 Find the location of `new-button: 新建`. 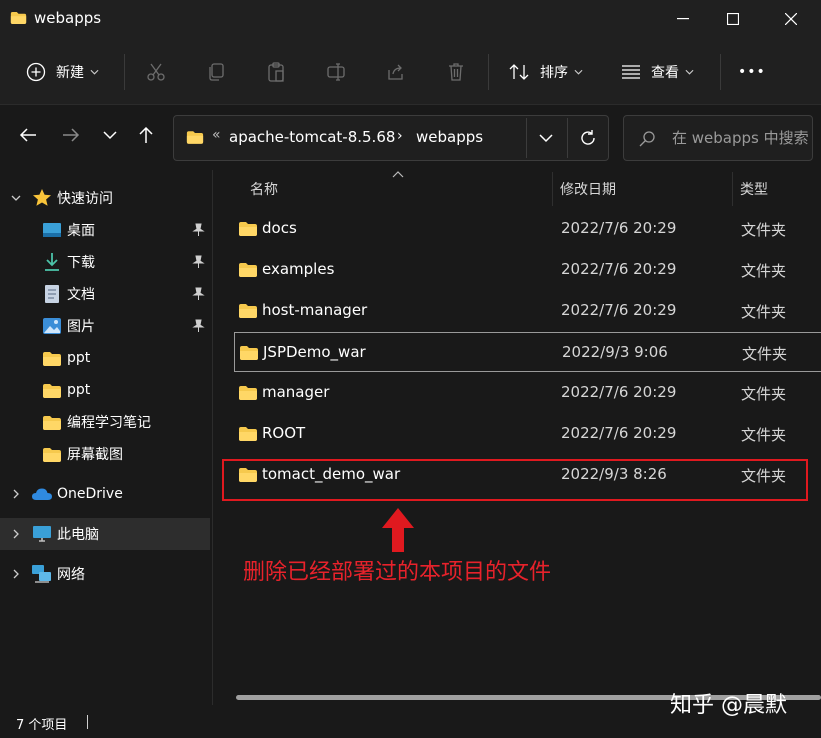

new-button: 新建 is located at coordinates (62, 72).